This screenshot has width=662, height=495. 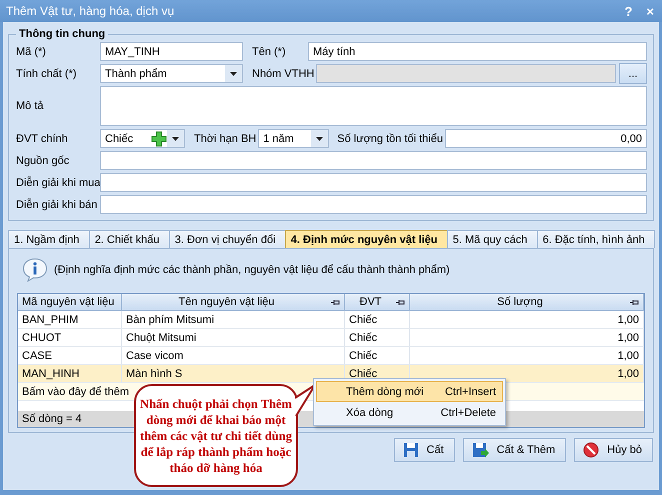 I want to click on dropdown: Thành phẩm, so click(x=171, y=73).